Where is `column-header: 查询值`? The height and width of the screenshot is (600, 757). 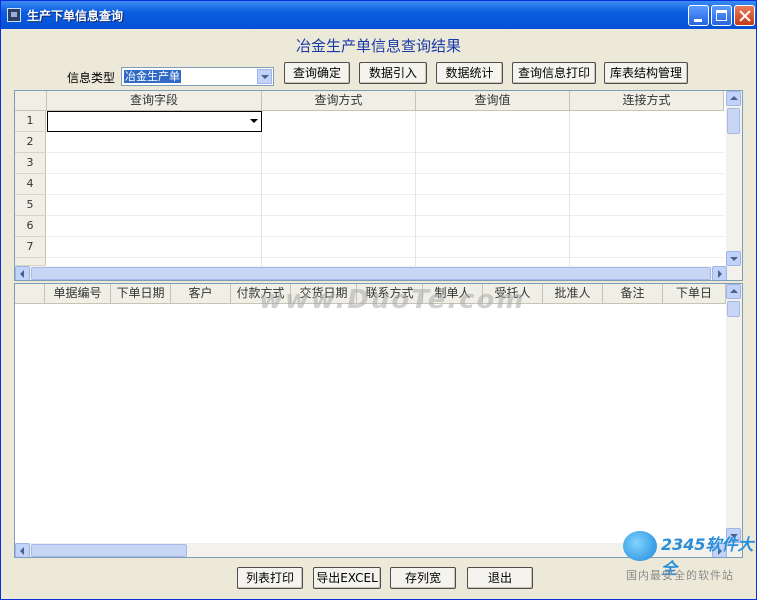
column-header: 查询值 is located at coordinates (493, 101).